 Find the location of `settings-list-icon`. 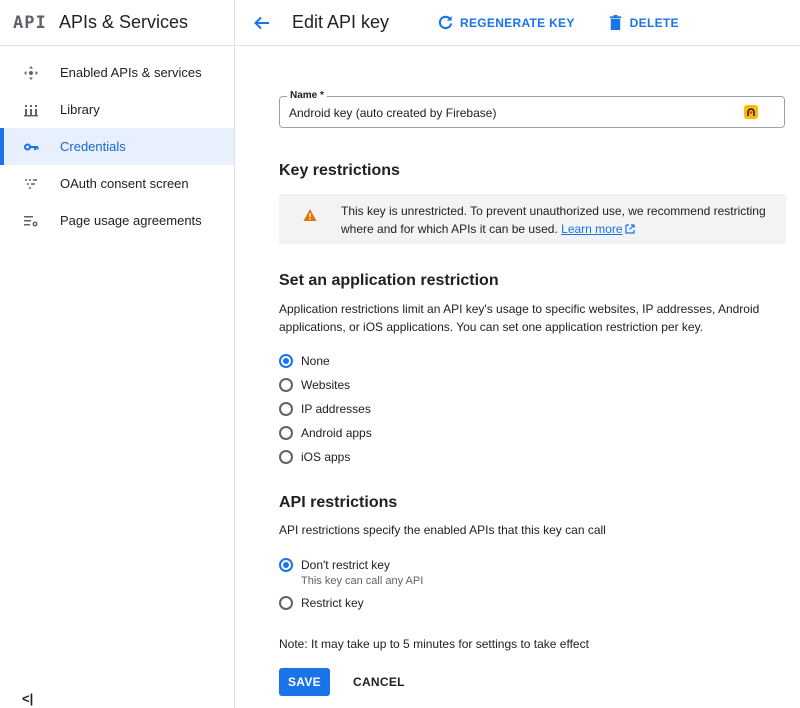

settings-list-icon is located at coordinates (31, 221).